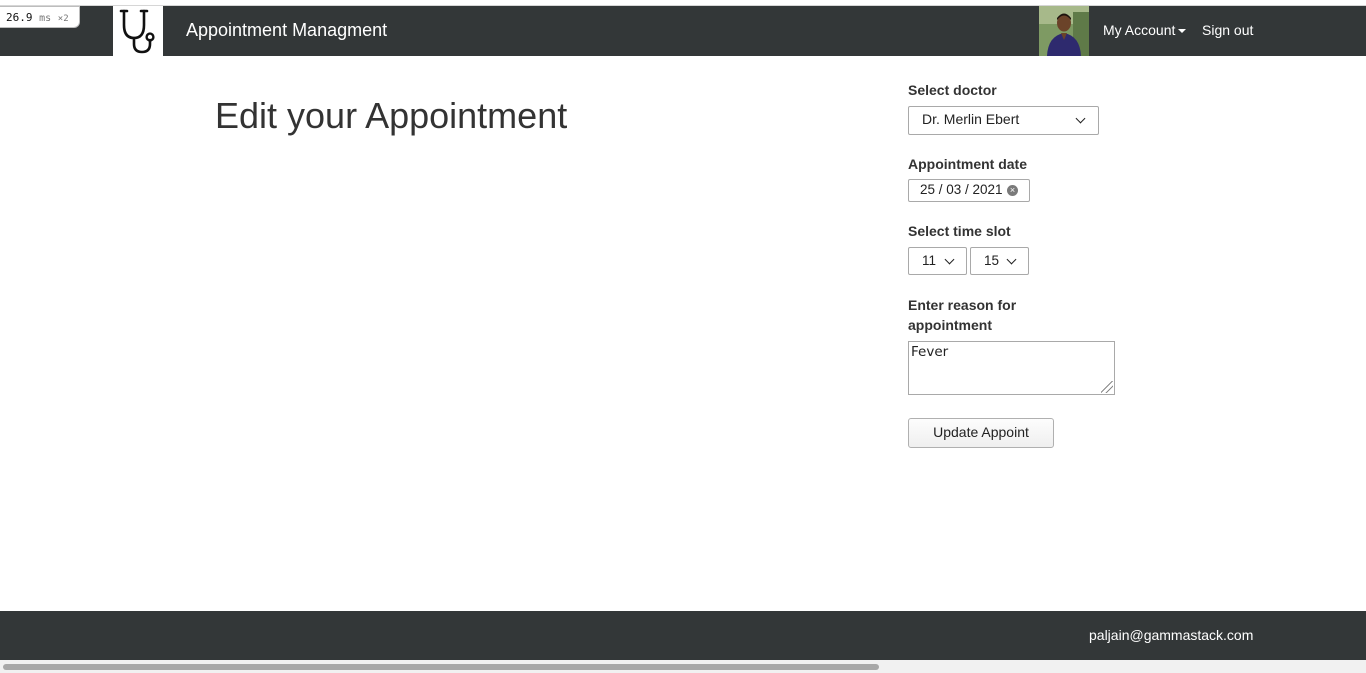  I want to click on doctor-select-value: Dr. Merlin Ebert, so click(971, 119).